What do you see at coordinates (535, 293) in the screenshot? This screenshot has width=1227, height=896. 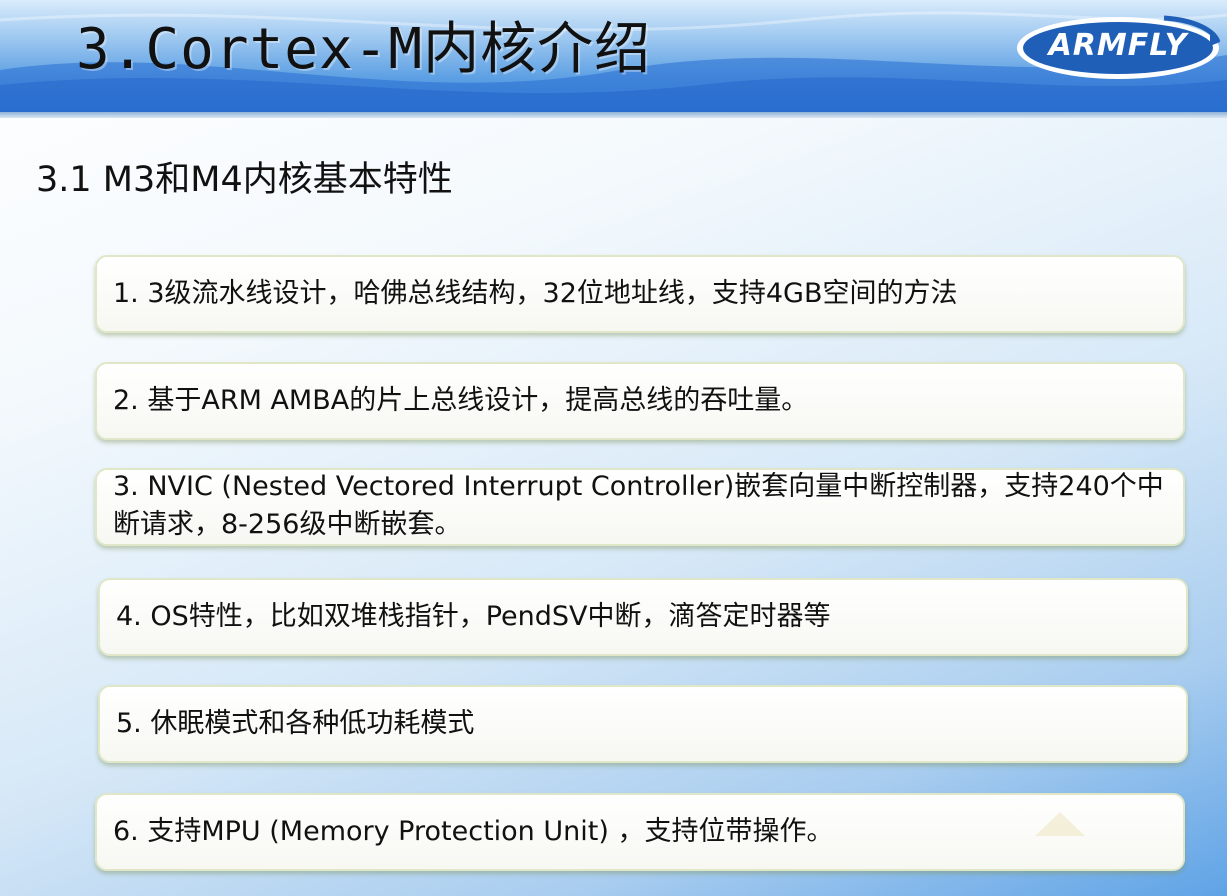 I see `feature-text: 1. 3级流水线设计，哈佛总线结构，32位地址线，支持4GB空间的方法` at bounding box center [535, 293].